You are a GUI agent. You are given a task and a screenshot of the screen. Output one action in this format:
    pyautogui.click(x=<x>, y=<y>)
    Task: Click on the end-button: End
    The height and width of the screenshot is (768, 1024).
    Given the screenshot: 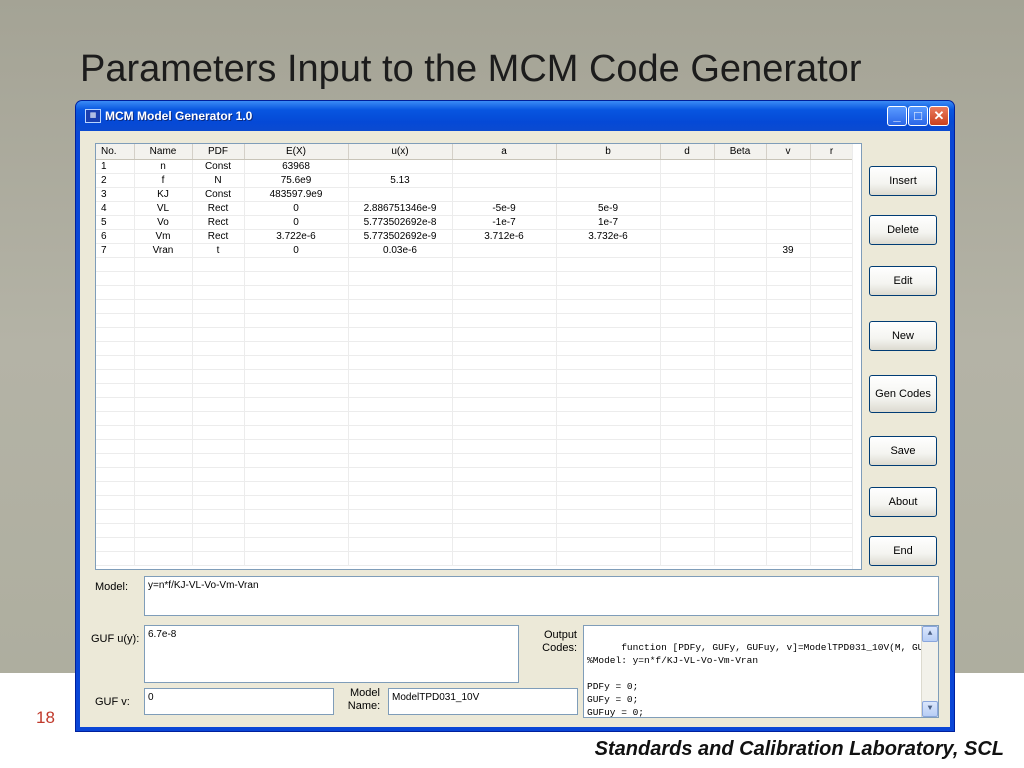 What is the action you would take?
    pyautogui.click(x=903, y=551)
    